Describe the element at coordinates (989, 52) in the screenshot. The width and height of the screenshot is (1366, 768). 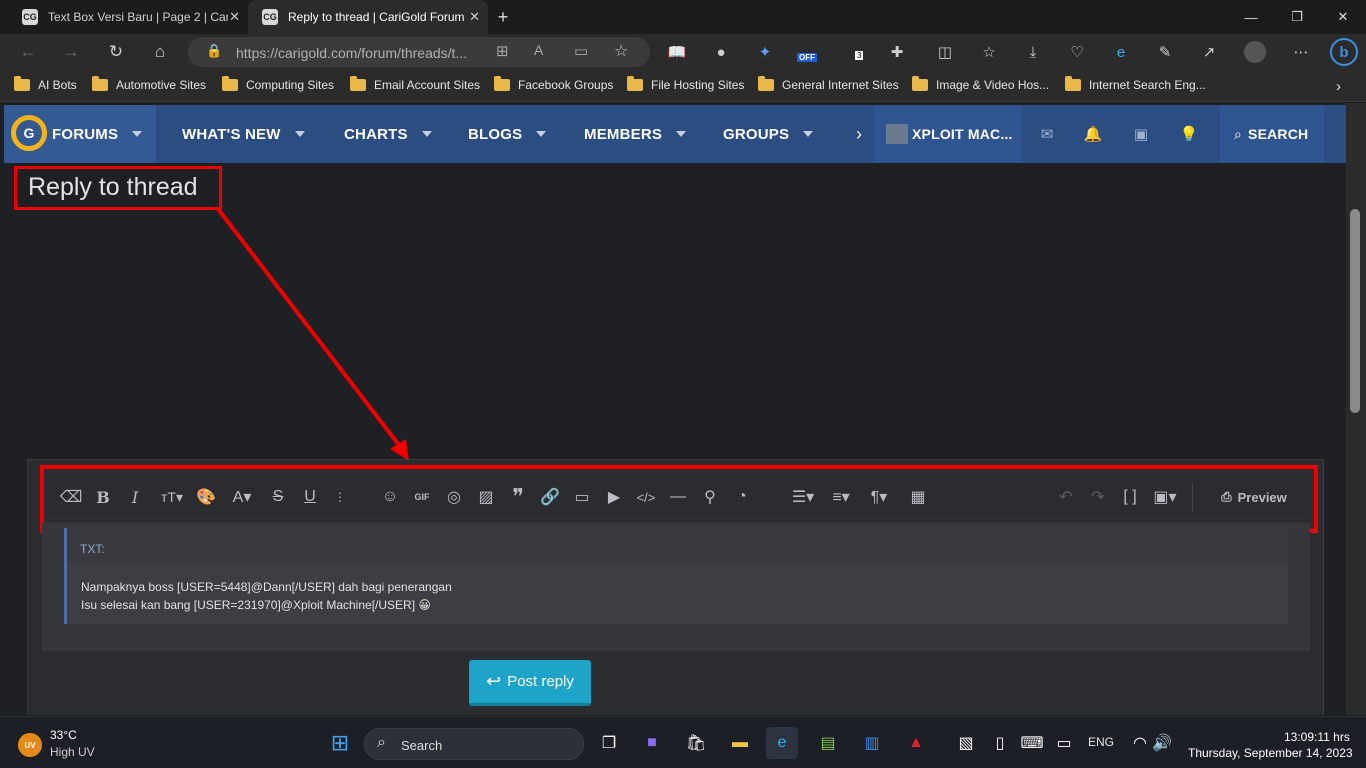
I see `favorites-icon: ☆` at that location.